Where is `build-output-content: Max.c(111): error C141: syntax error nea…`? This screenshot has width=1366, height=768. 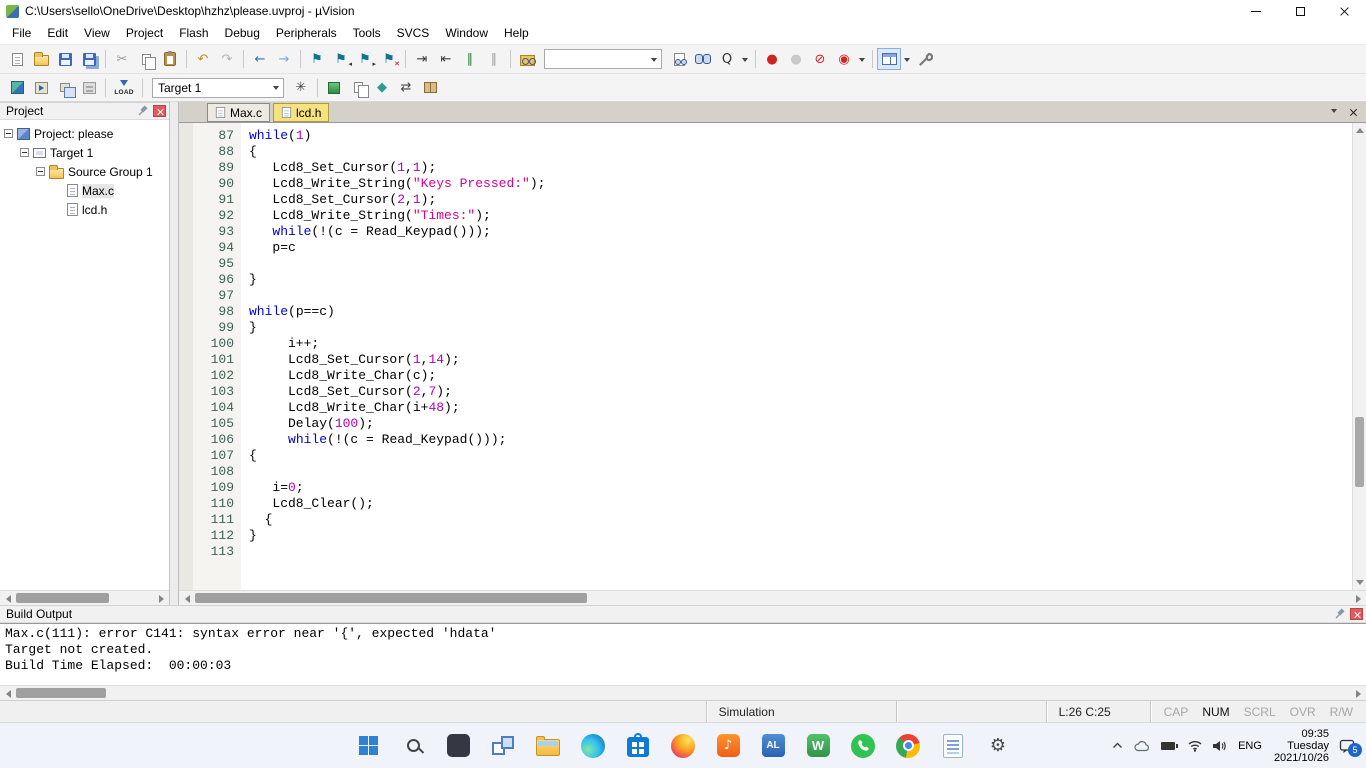
build-output-content: Max.c(111): error C141: syntax error nea… is located at coordinates (683, 654).